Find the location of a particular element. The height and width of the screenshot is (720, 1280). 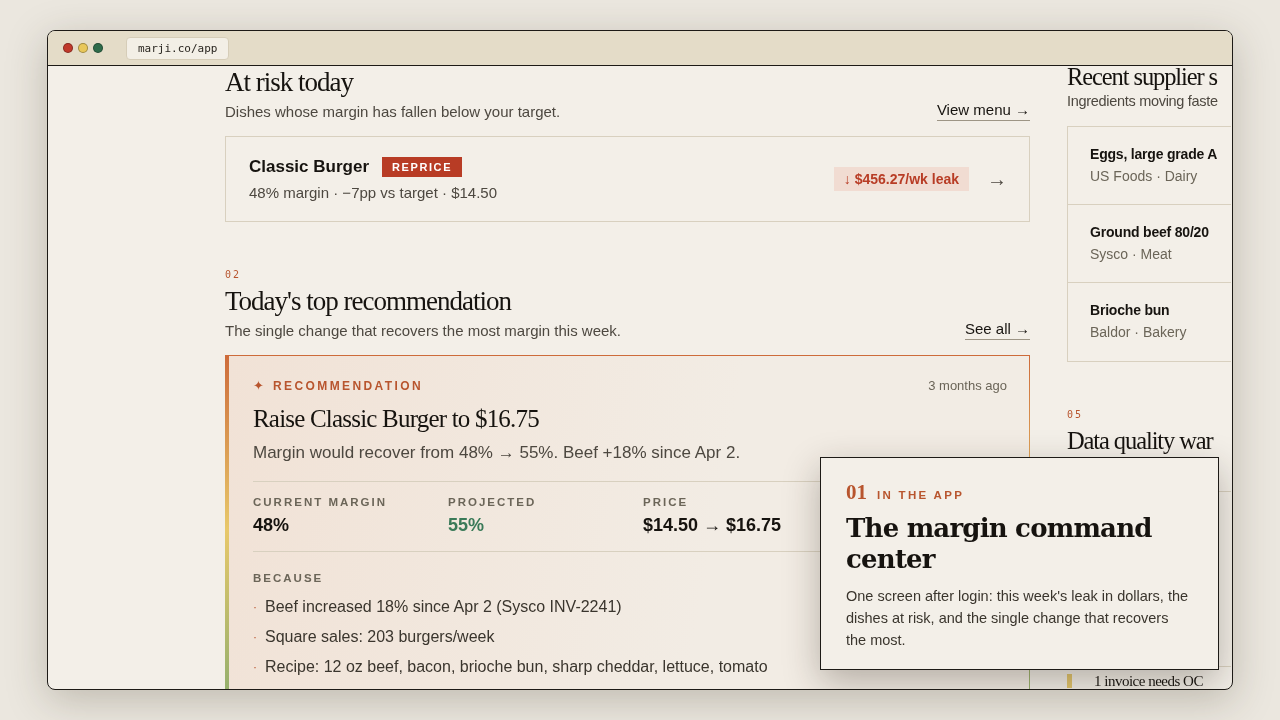

dish-name: Classic Burger is located at coordinates (309, 167).